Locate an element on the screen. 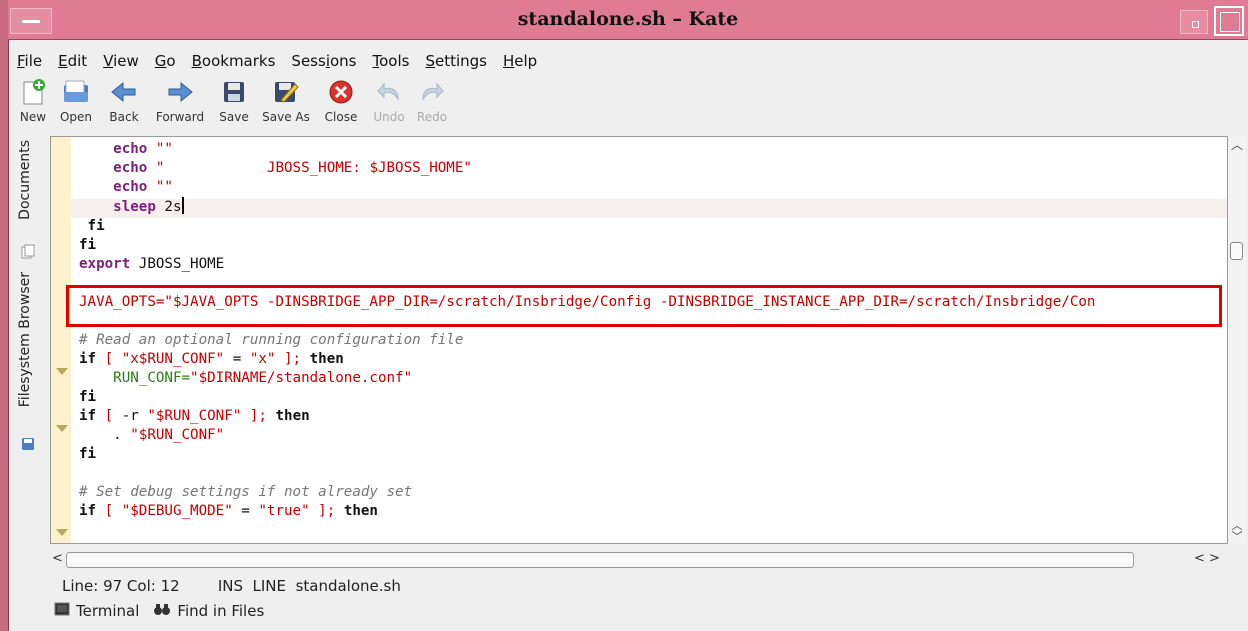  vertical-scroll-thumb is located at coordinates (1236, 251).